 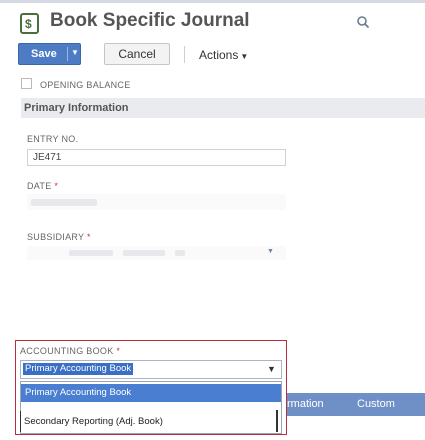 What do you see at coordinates (151, 369) in the screenshot?
I see `accounting-book-select: Primary Accounting Book ▼` at bounding box center [151, 369].